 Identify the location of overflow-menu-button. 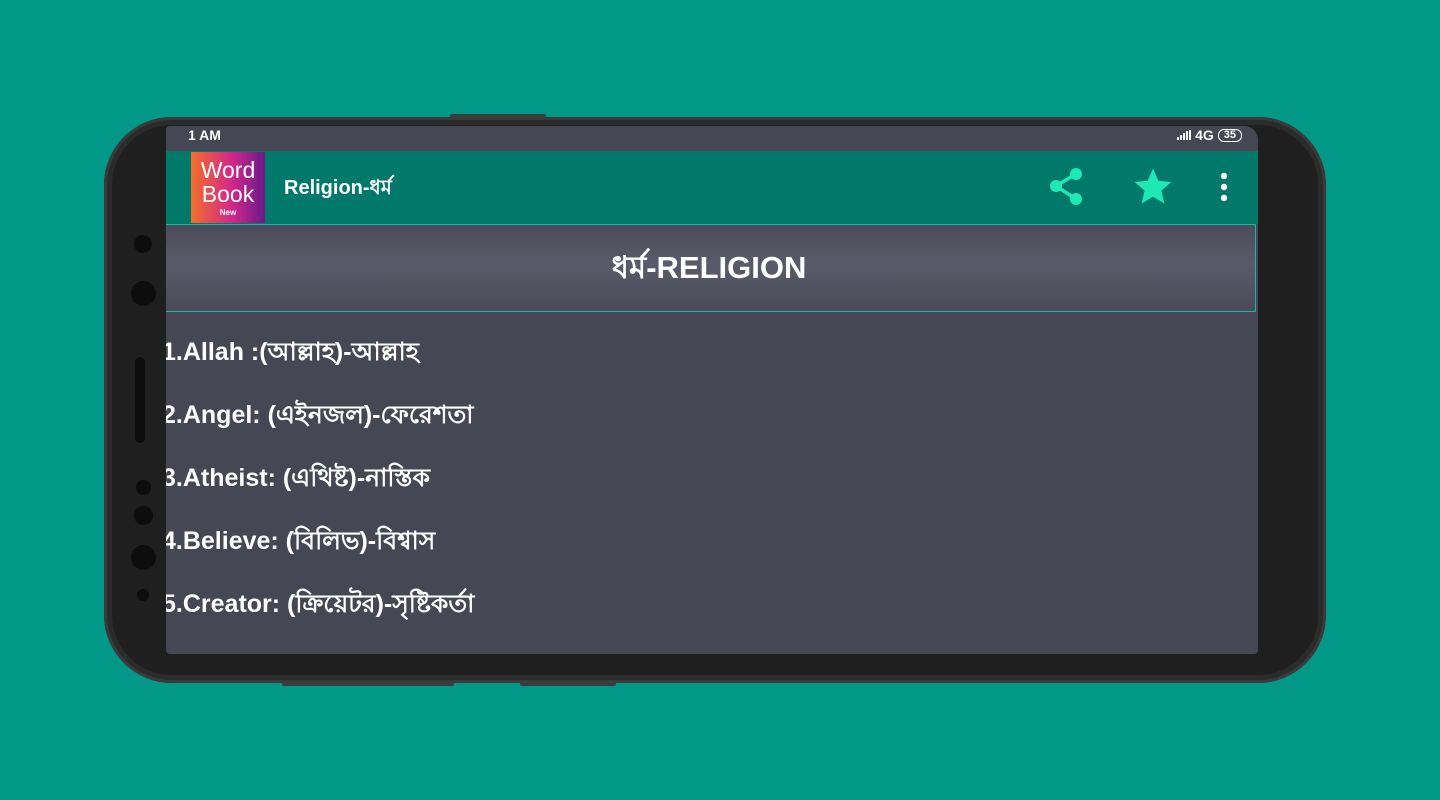
(1224, 187).